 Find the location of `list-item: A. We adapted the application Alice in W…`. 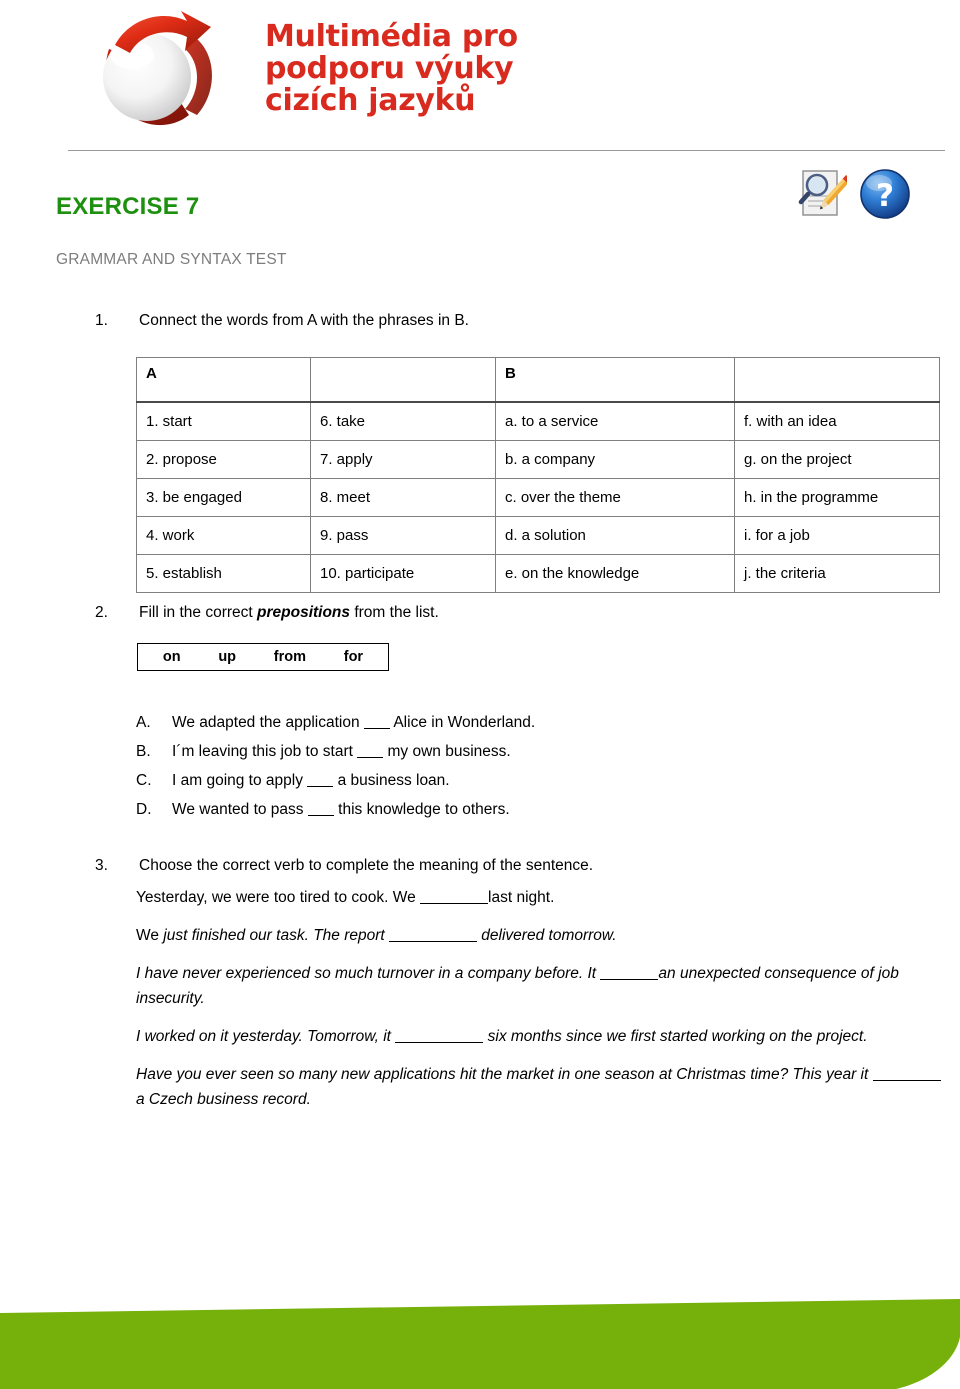

list-item: A. We adapted the application Alice in W… is located at coordinates (486, 722).